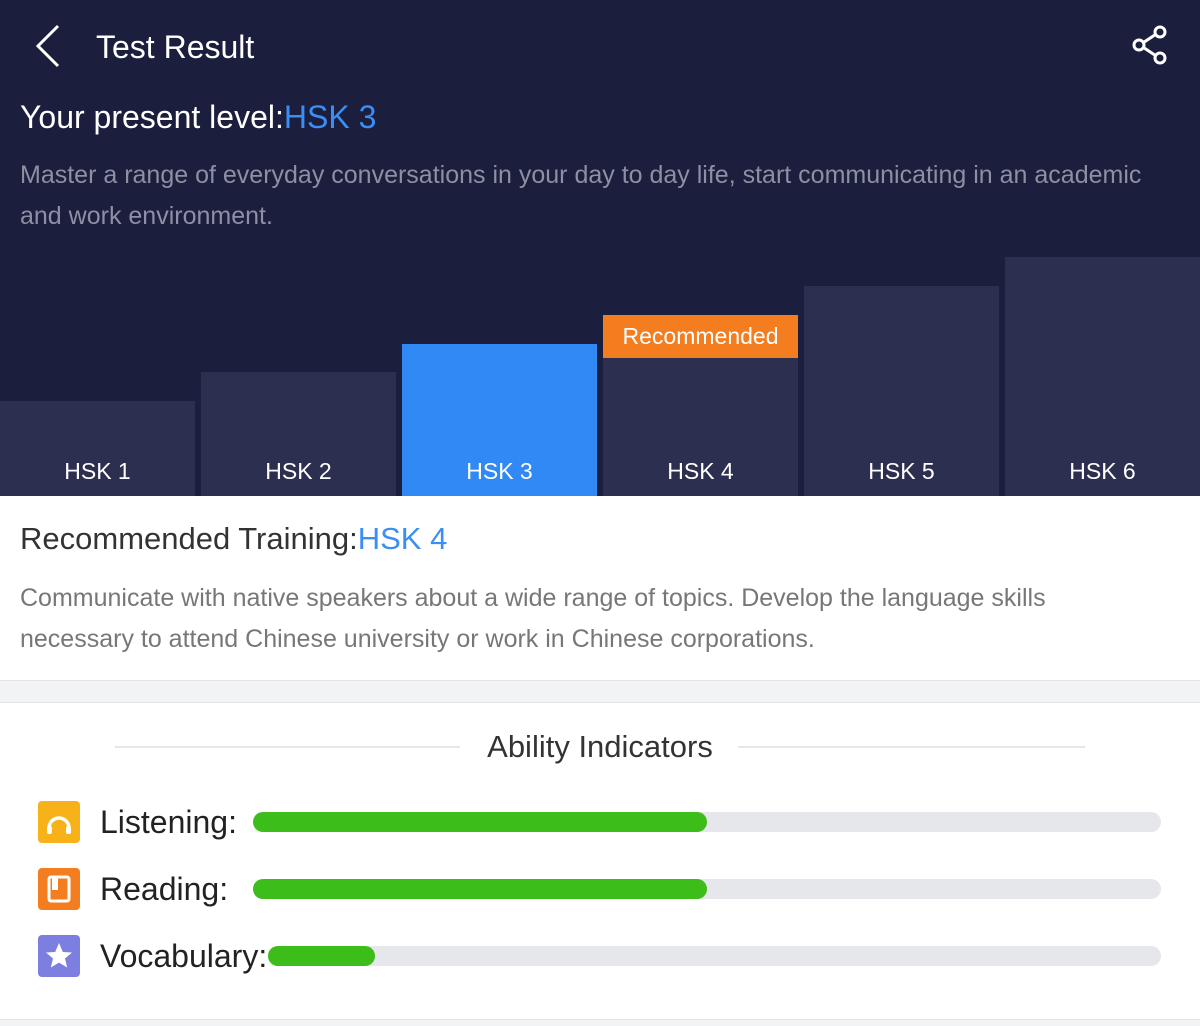  Describe the element at coordinates (499, 420) in the screenshot. I see `level-bar-hsk3: HSK 3` at that location.